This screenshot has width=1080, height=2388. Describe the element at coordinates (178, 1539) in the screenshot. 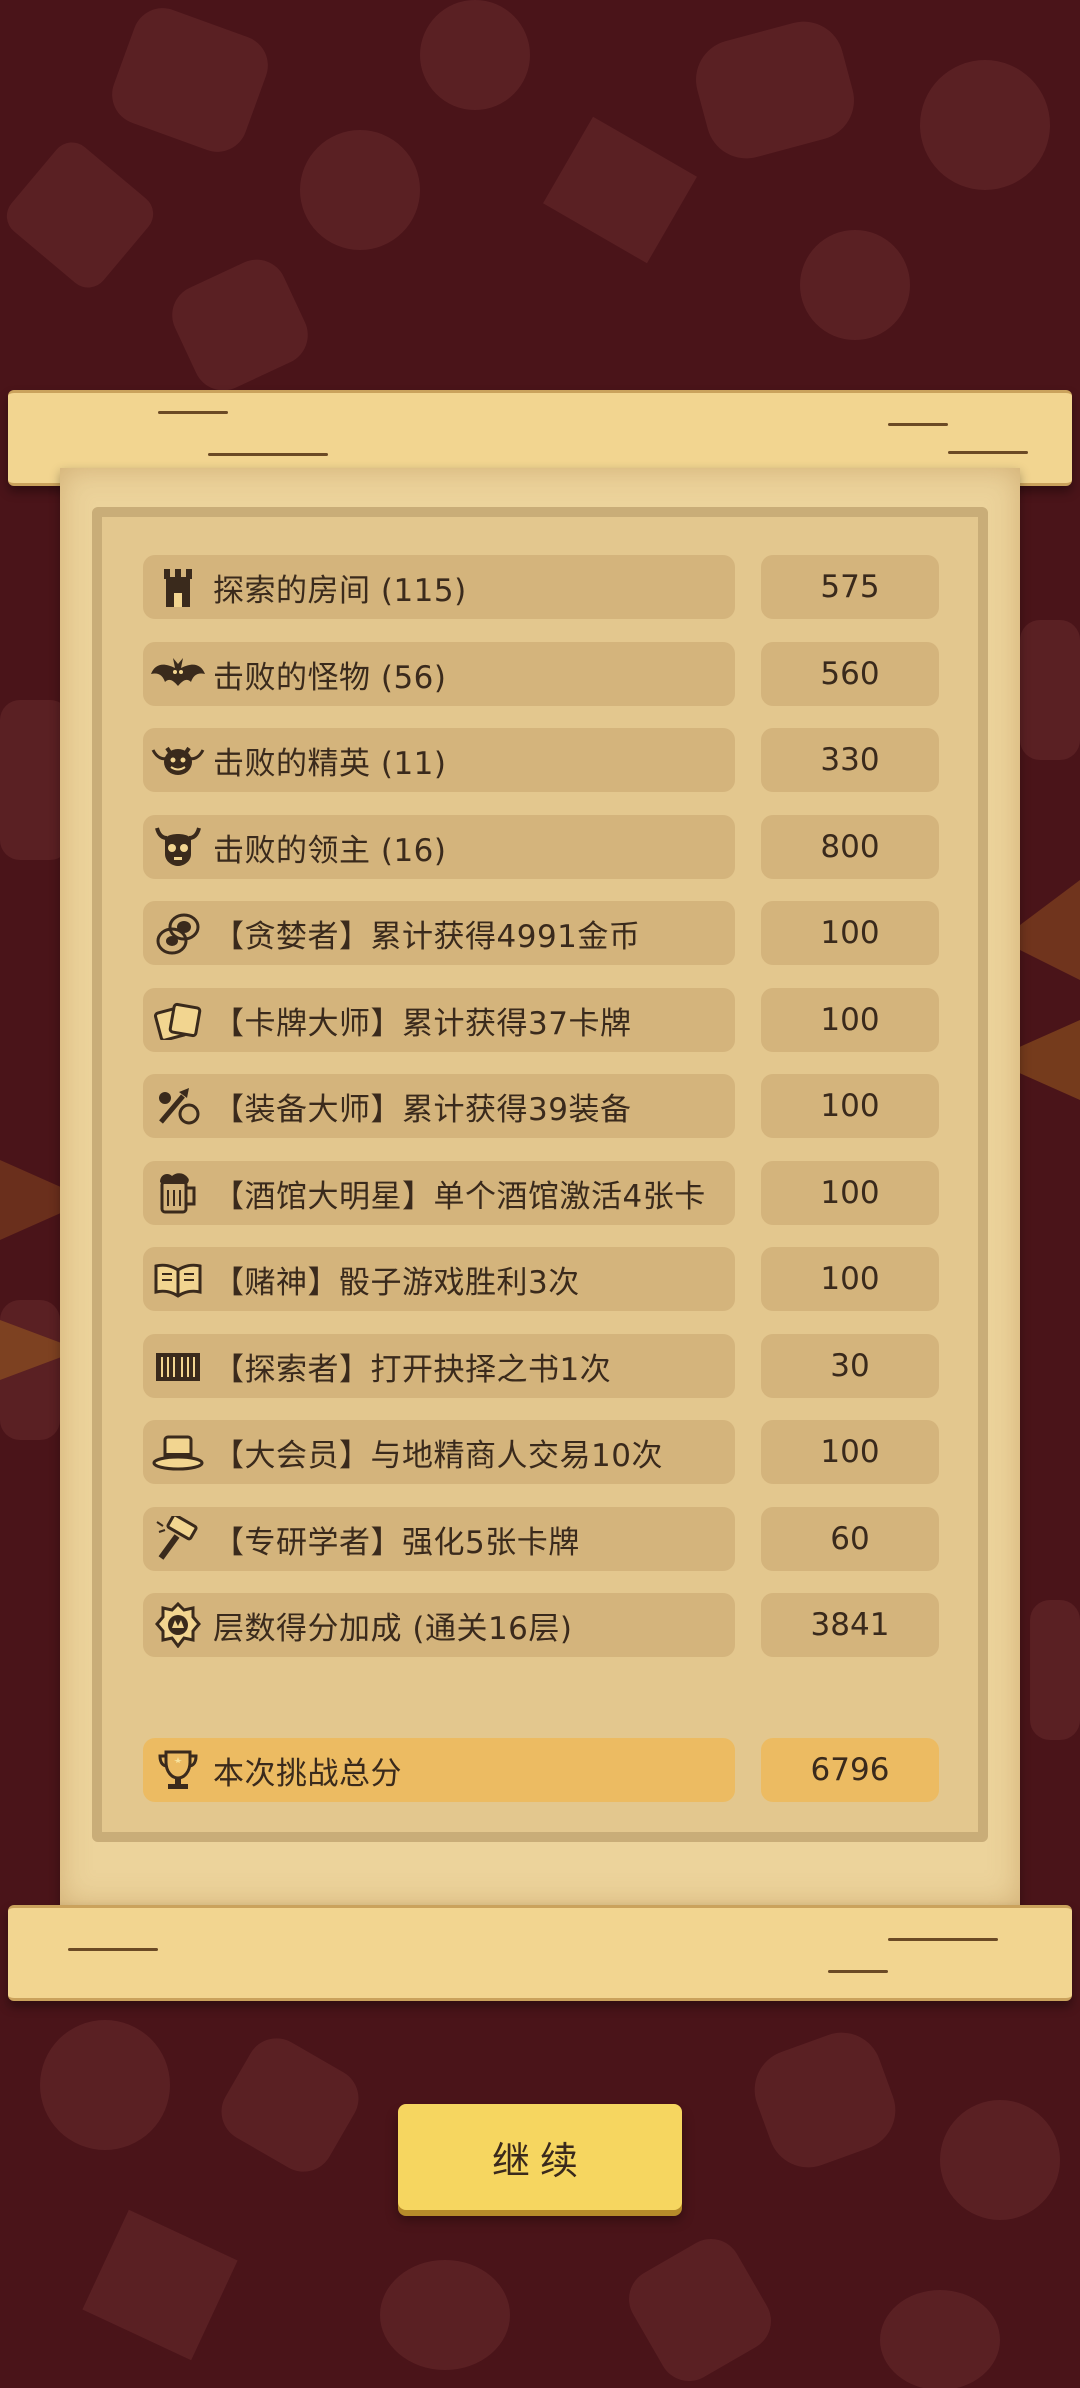

I see `hammer-icon` at that location.